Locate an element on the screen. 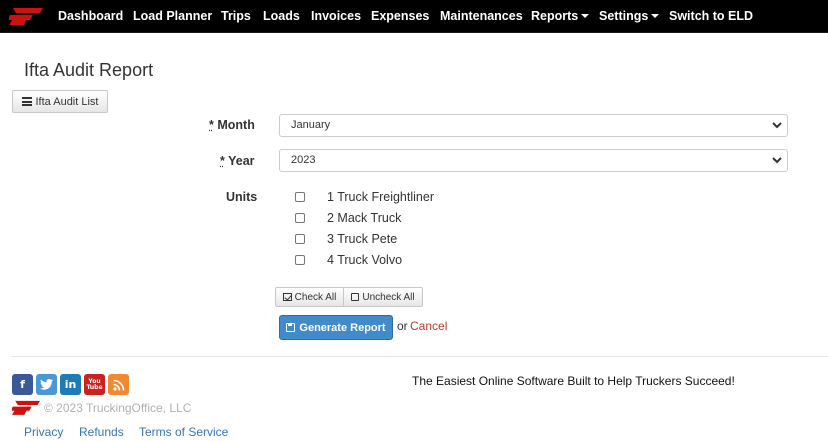  month-label: * Month is located at coordinates (232, 125).